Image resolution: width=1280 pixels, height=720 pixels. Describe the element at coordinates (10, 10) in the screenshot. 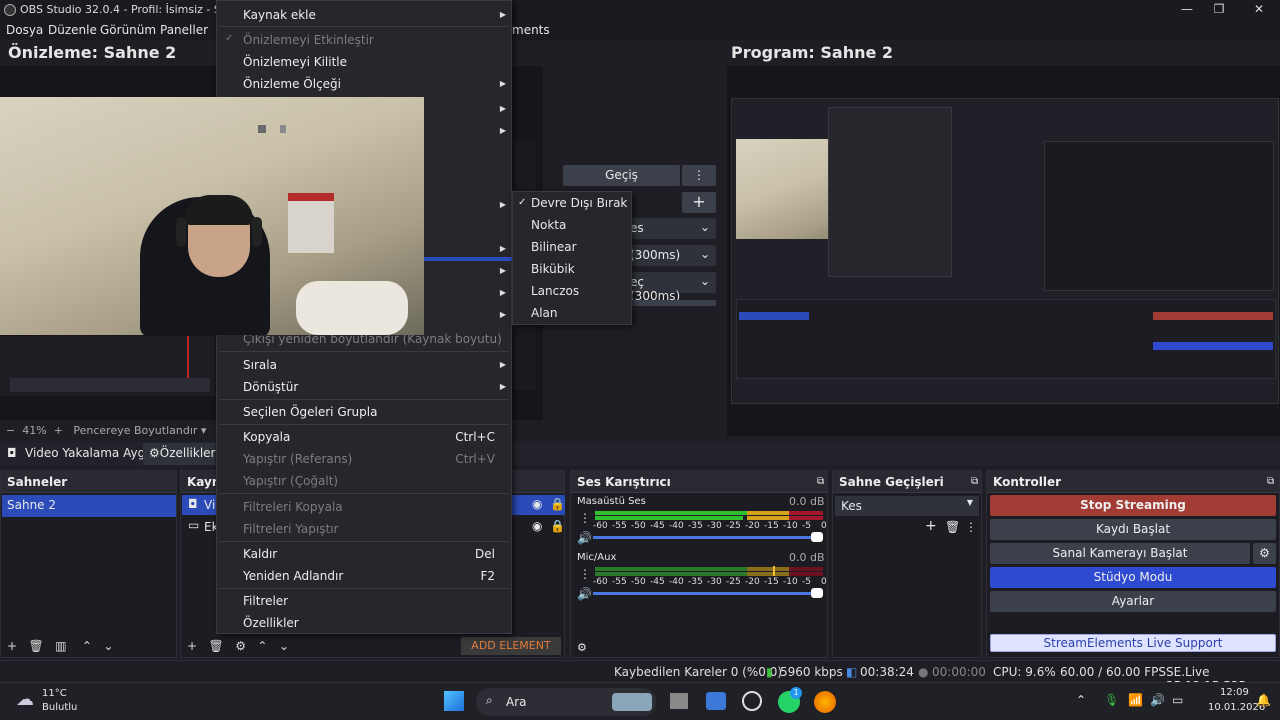

I see `obs-logo-icon` at that location.